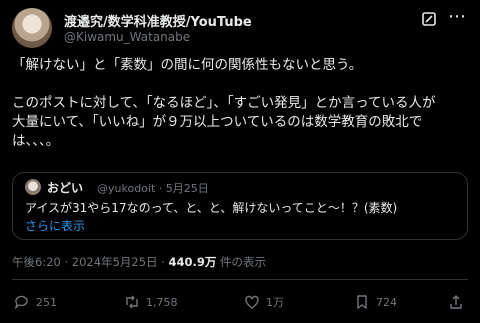  I want to click on post-line: 「解けない」と「素数」の間に何の関係性もないと思う。, so click(187, 65).